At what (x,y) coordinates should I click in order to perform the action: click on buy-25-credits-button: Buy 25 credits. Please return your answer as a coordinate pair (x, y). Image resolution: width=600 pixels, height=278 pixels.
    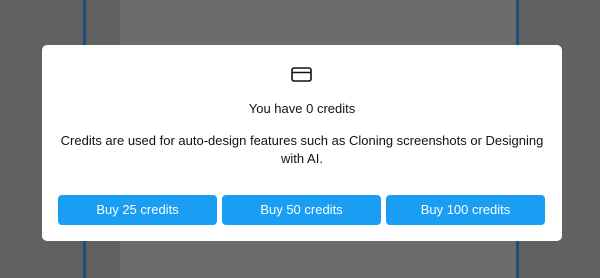
    Looking at the image, I should click on (137, 210).